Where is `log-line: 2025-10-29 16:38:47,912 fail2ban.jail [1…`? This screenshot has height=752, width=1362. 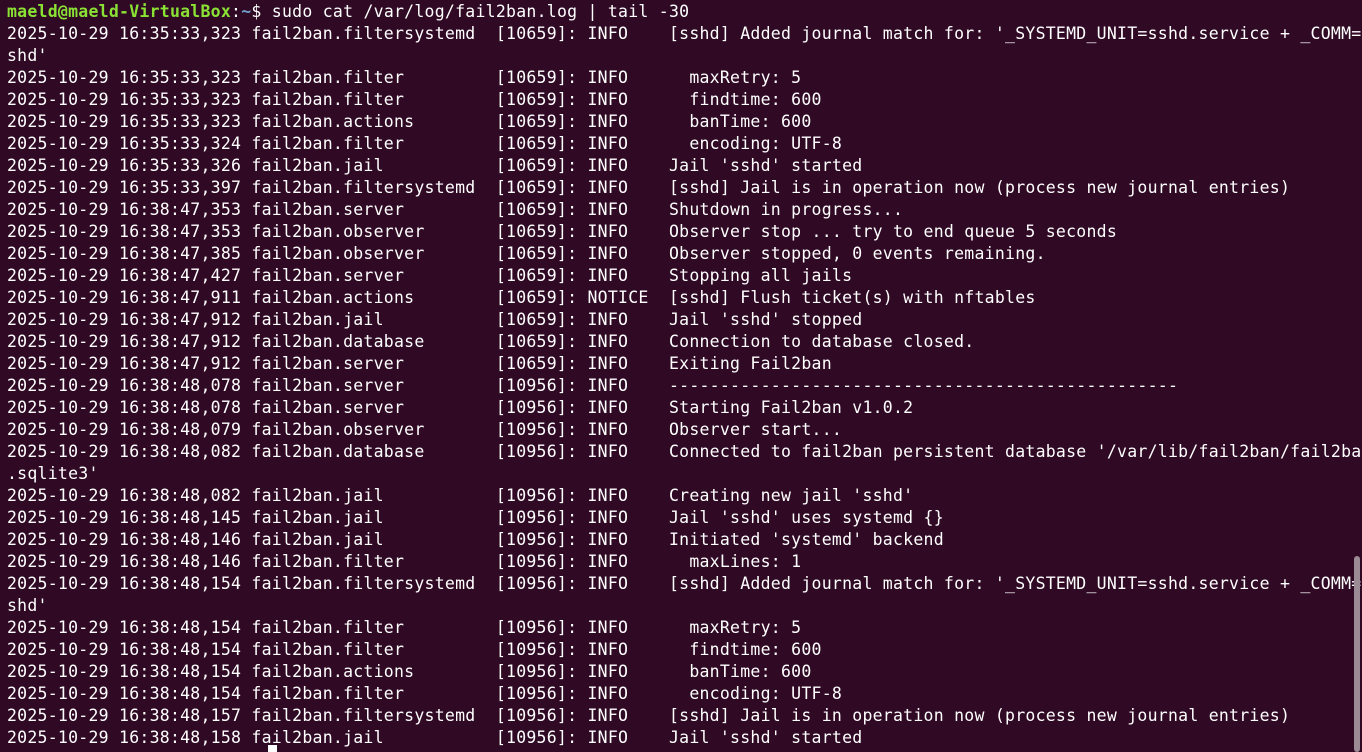
log-line: 2025-10-29 16:38:47,912 fail2ban.jail [1… is located at coordinates (435, 319).